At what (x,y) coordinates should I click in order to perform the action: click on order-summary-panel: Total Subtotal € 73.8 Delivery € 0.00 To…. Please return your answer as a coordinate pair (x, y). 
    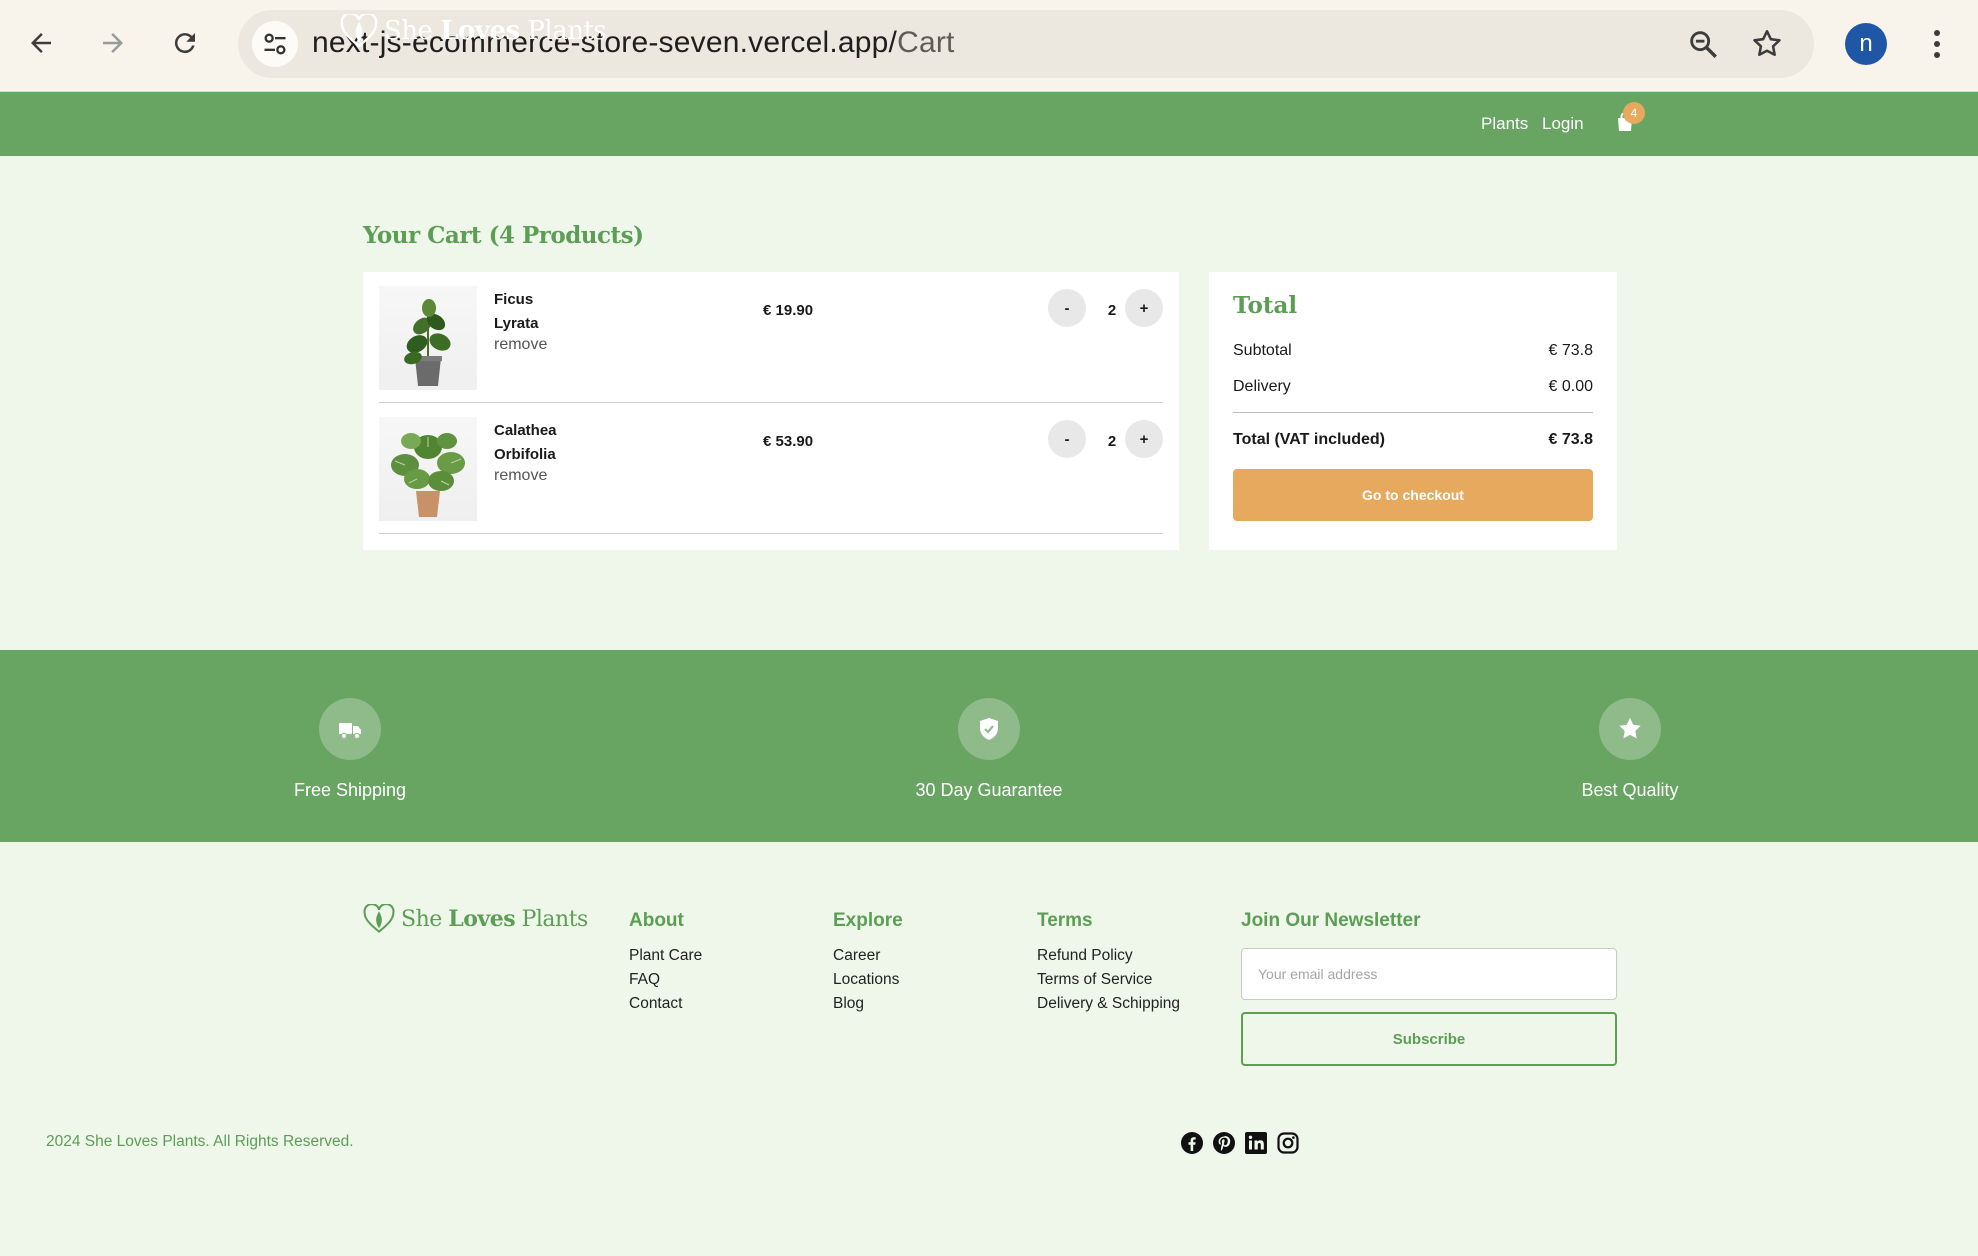
    Looking at the image, I should click on (1413, 411).